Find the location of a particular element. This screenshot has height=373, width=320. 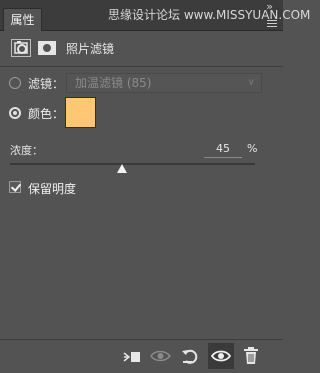

filter-label: 滤镜： is located at coordinates (46, 84).